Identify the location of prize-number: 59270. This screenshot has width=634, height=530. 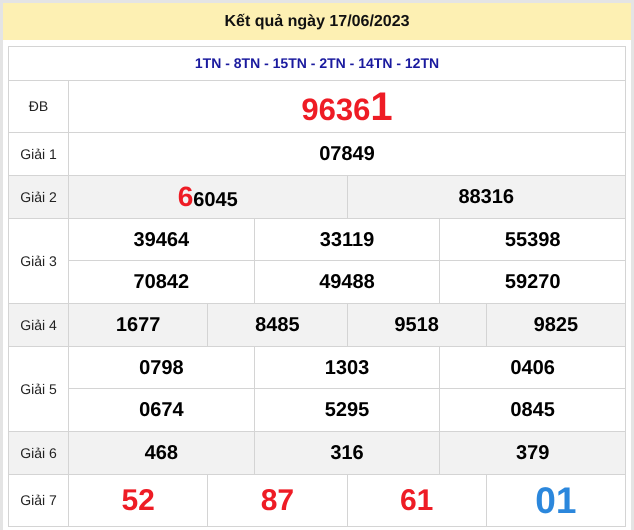
(532, 282).